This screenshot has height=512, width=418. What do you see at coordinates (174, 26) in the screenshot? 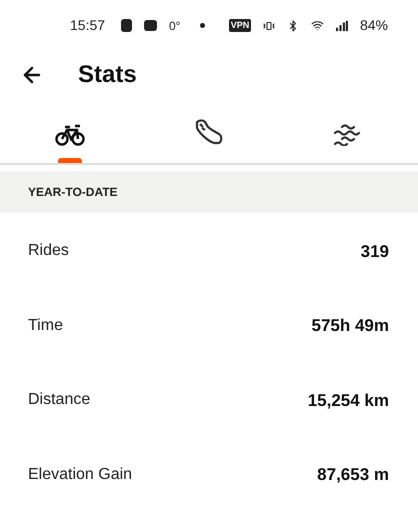
I see `temperature-text: 0°` at bounding box center [174, 26].